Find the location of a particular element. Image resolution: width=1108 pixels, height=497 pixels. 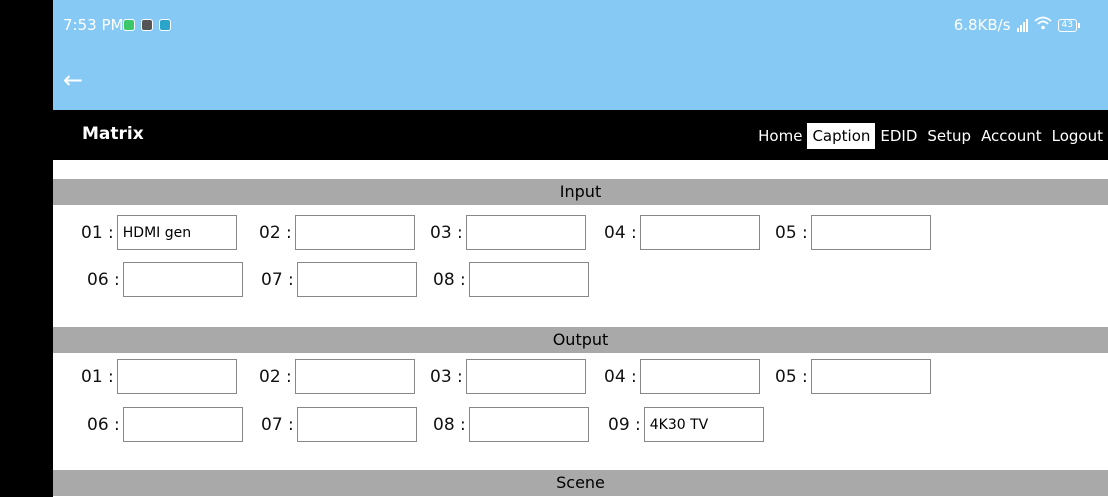

input-label-01: 01 : is located at coordinates (97, 232).